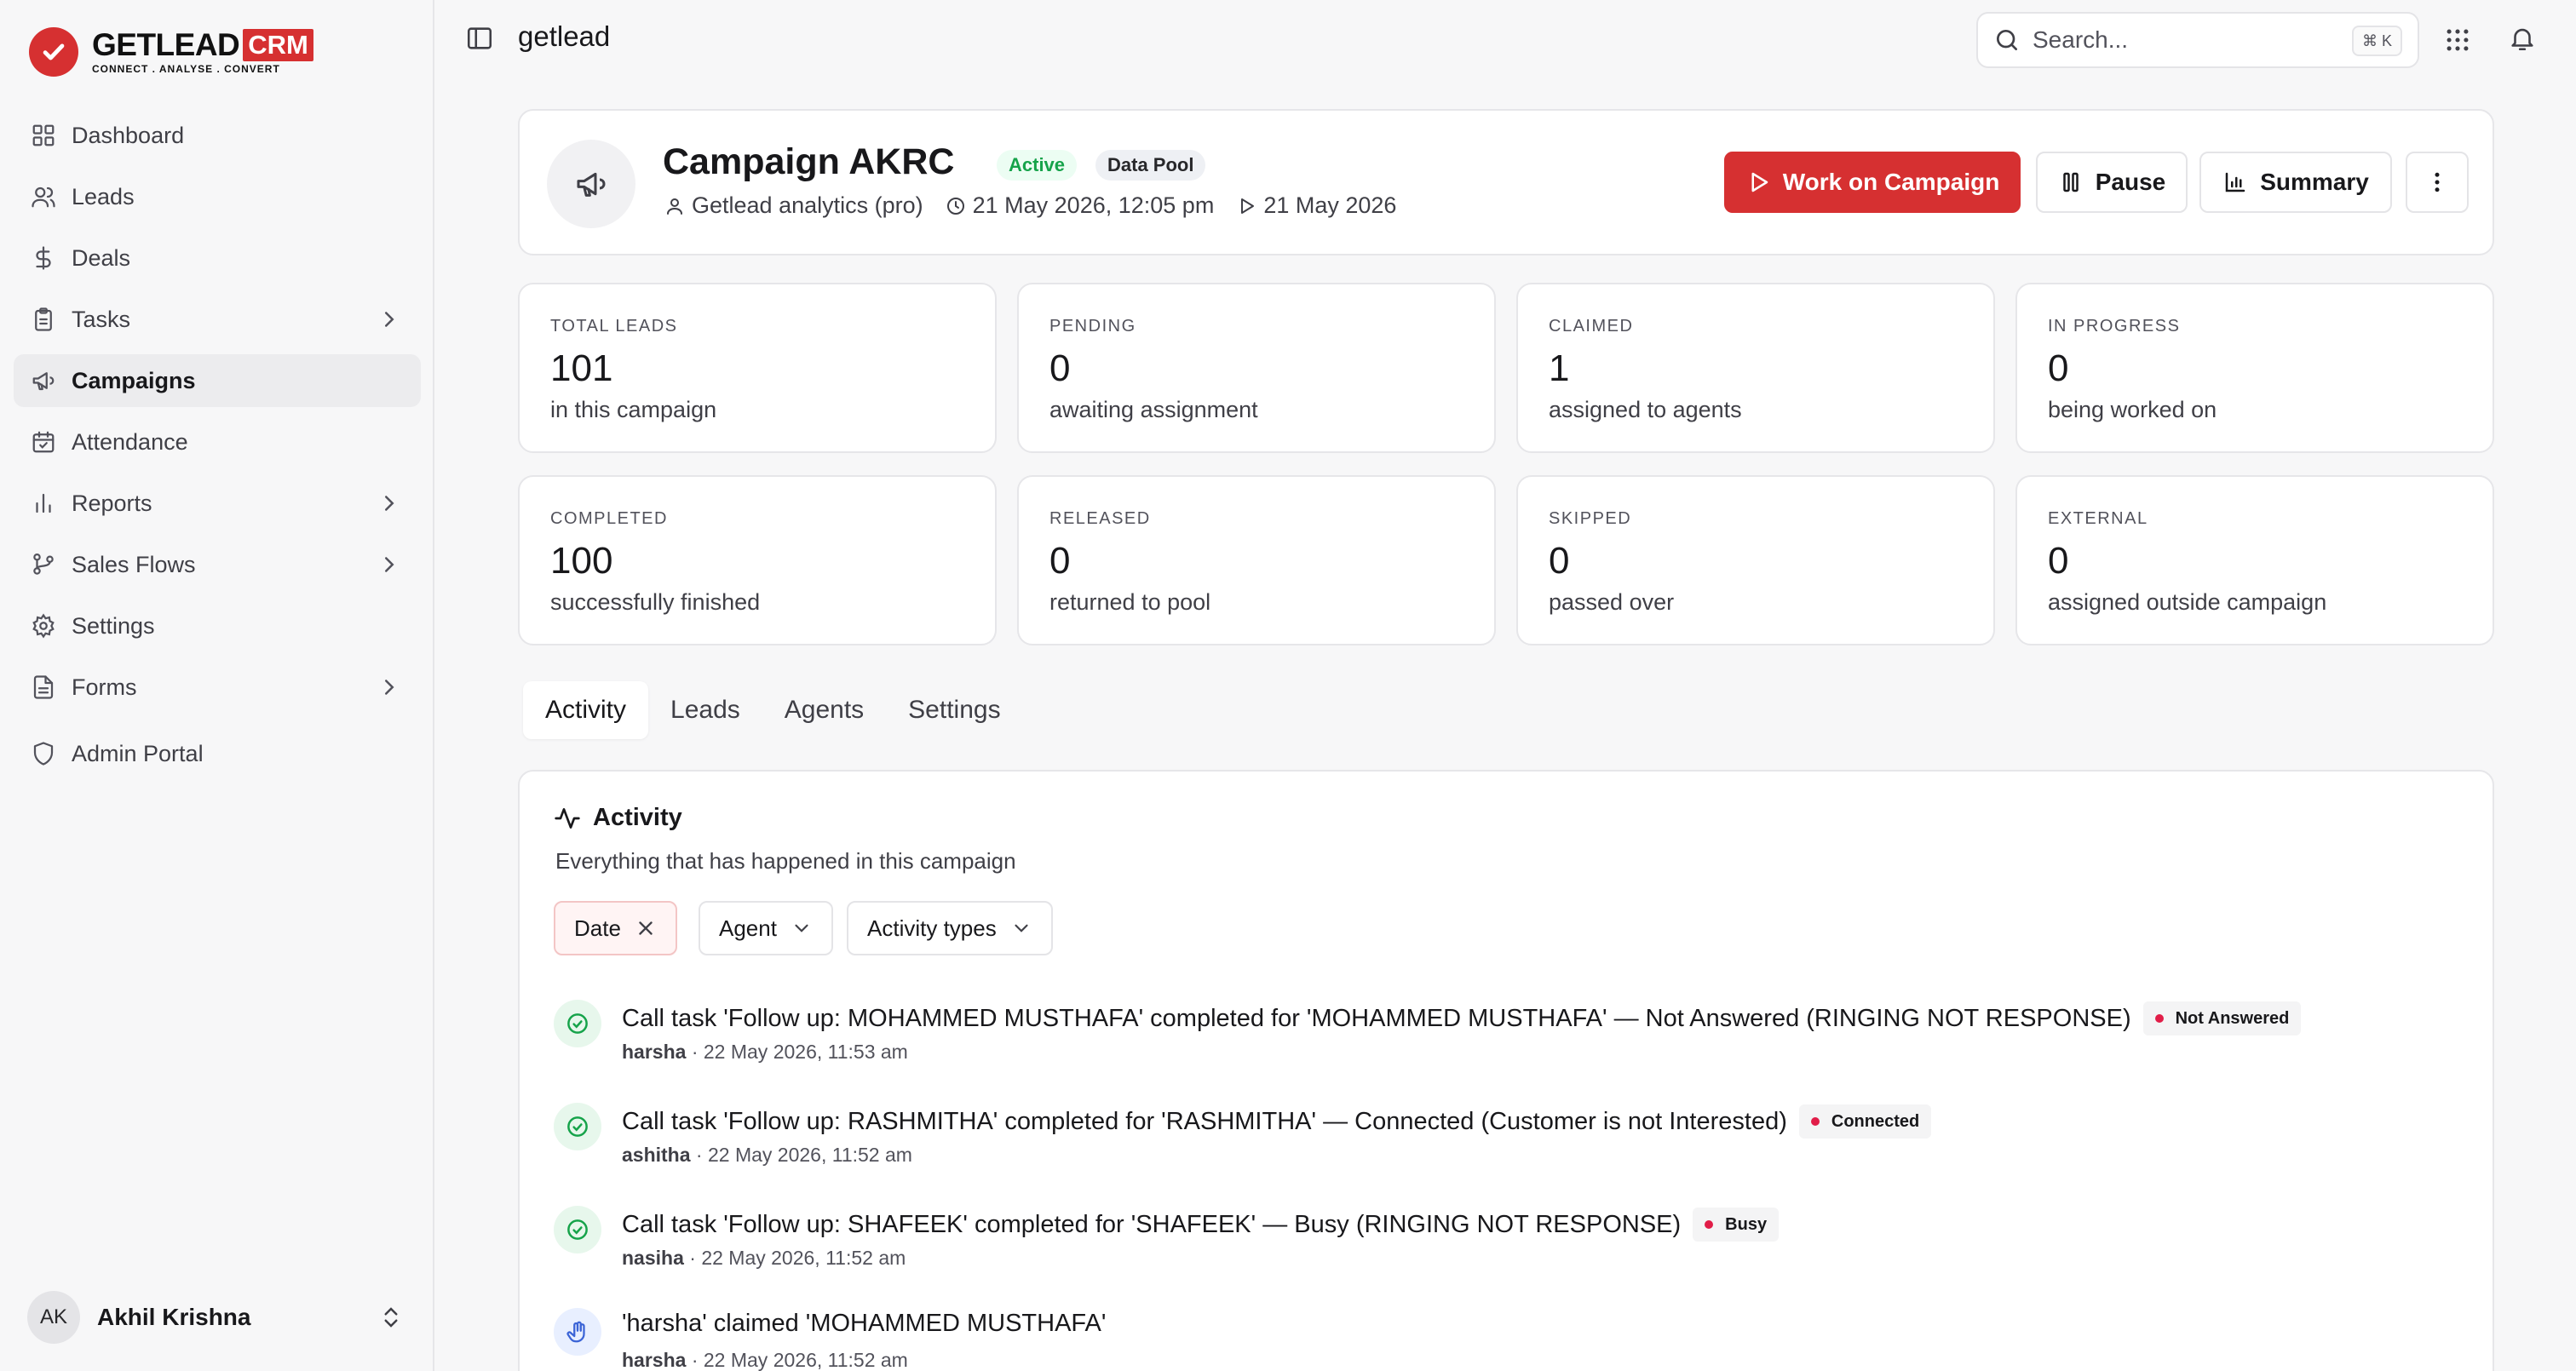 The height and width of the screenshot is (1371, 2576). Describe the element at coordinates (130, 441) in the screenshot. I see `sidebar-item-label: Attendance` at that location.